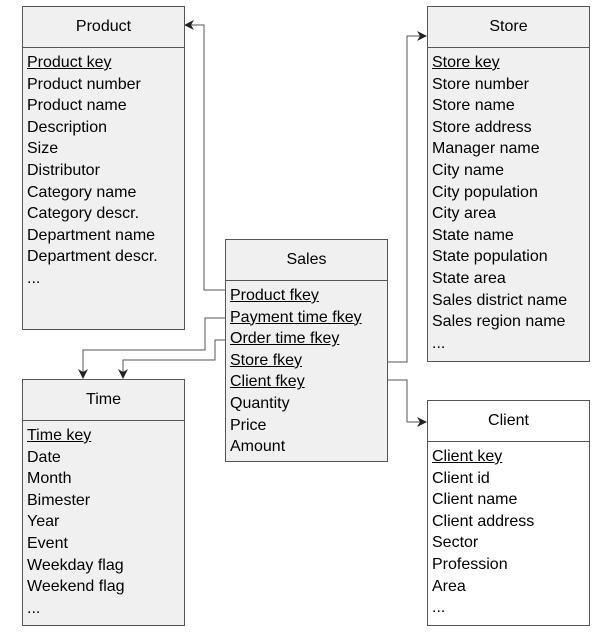 Image resolution: width=604 pixels, height=634 pixels. I want to click on attribute: City name, so click(468, 170).